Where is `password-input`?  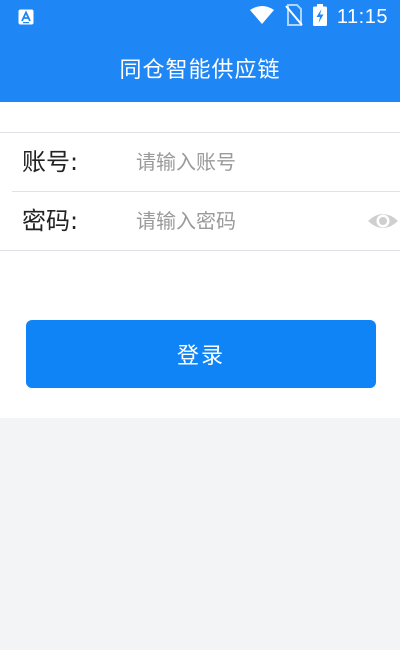
password-input is located at coordinates (246, 221).